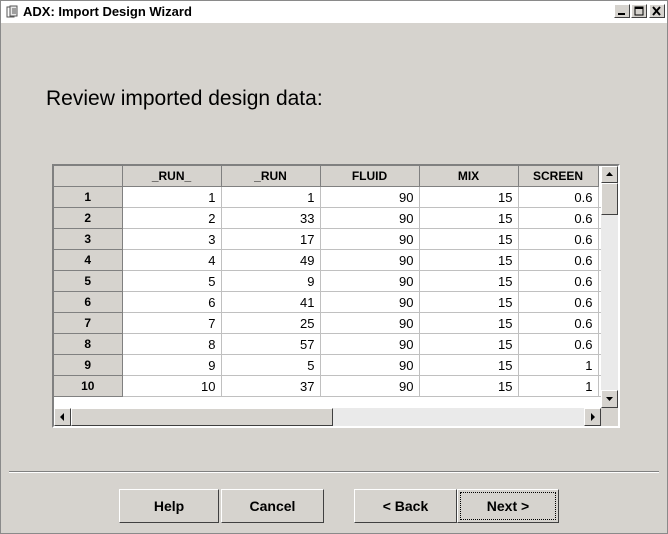  I want to click on table-header-row: _RUN_ _RUN FLUID MIX SCREEN, so click(329, 176).